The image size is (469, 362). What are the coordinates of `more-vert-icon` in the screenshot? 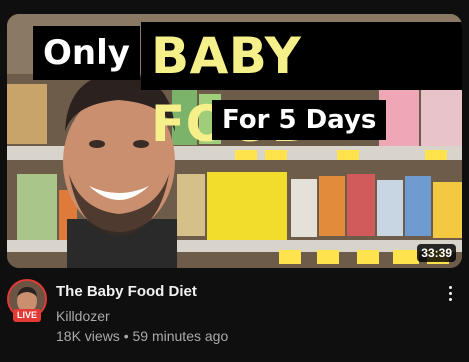 It's located at (450, 293).